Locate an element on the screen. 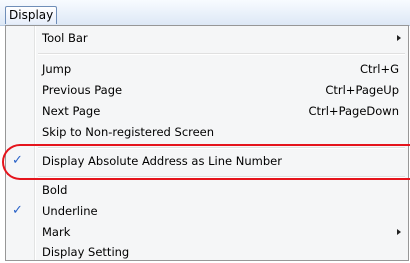 This screenshot has height=263, width=410. menu-item-jump: Jump Ctrl+G is located at coordinates (207, 69).